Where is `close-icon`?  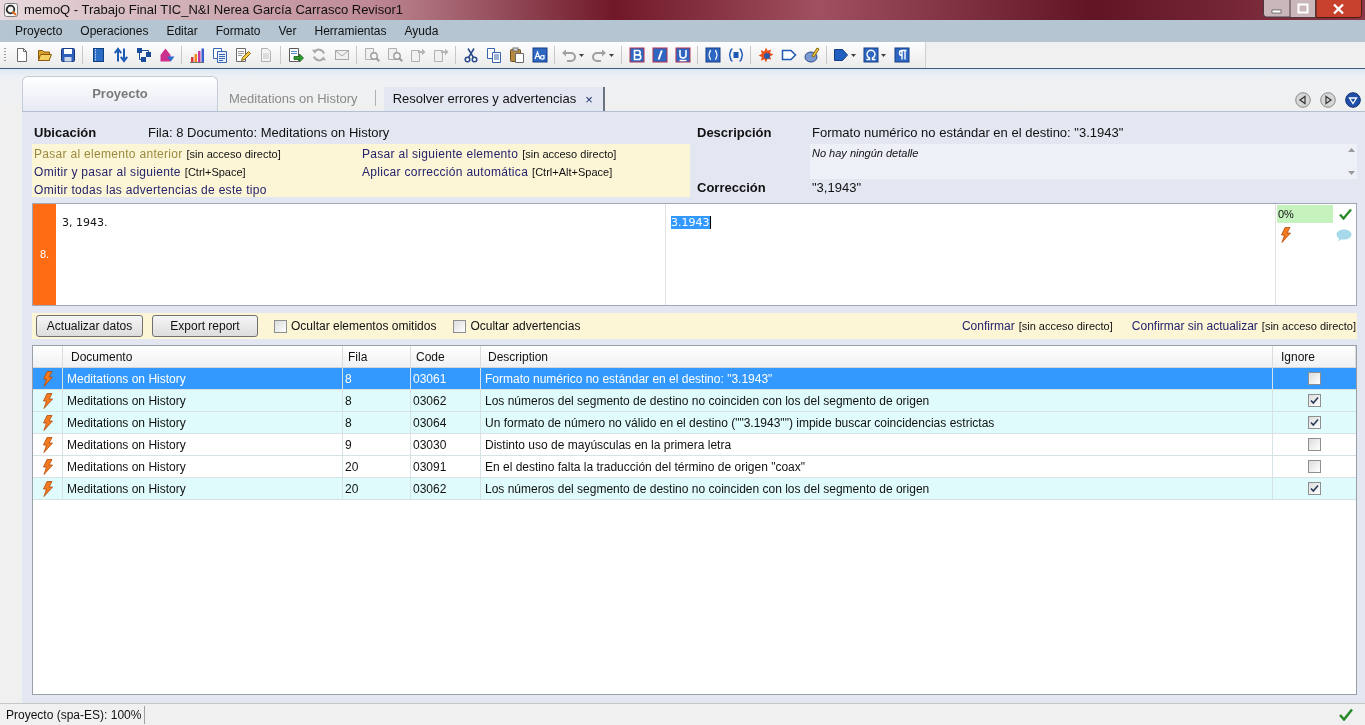
close-icon is located at coordinates (1339, 9).